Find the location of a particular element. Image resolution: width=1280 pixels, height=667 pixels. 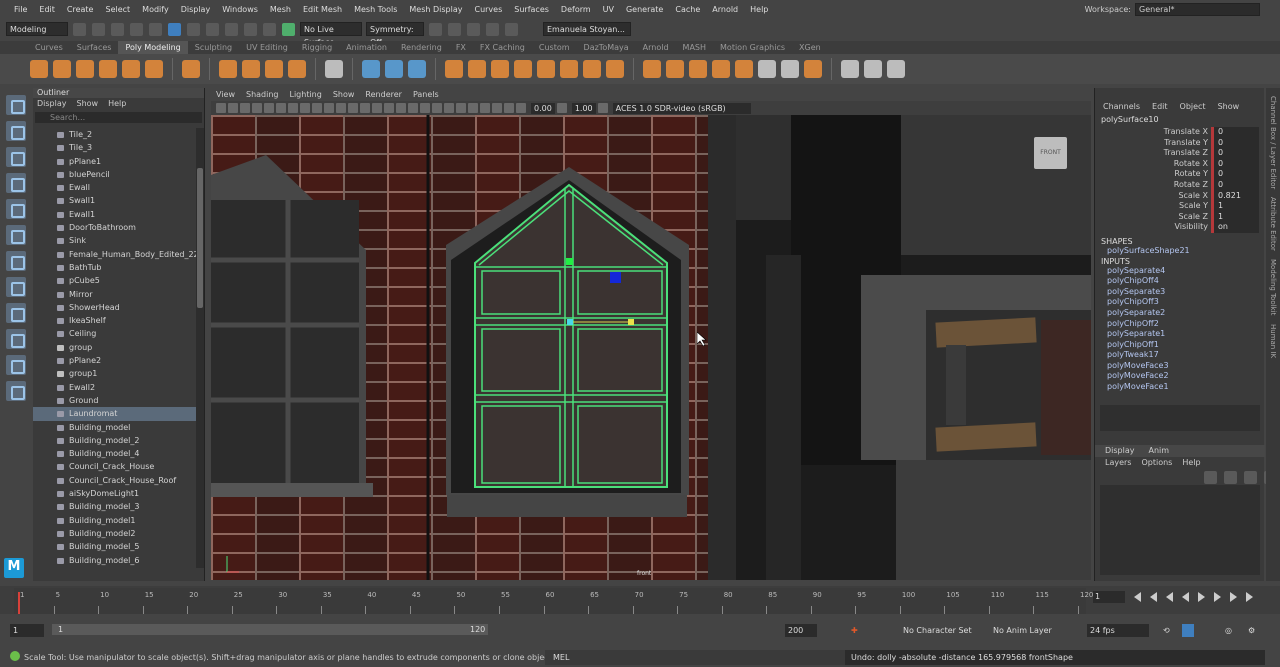

insert-edge-loop-icon is located at coordinates (652, 69).